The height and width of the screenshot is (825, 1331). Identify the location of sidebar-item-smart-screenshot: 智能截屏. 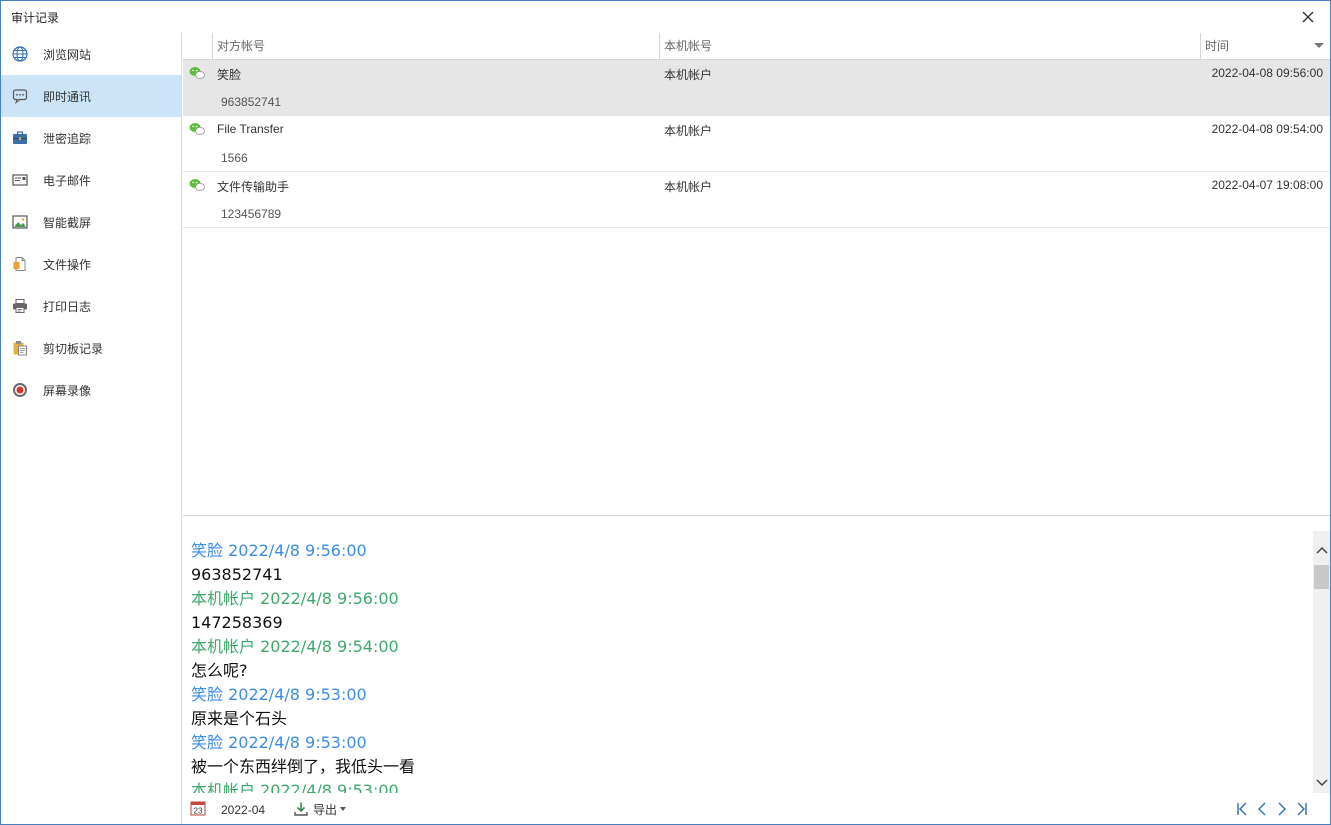
(91, 222).